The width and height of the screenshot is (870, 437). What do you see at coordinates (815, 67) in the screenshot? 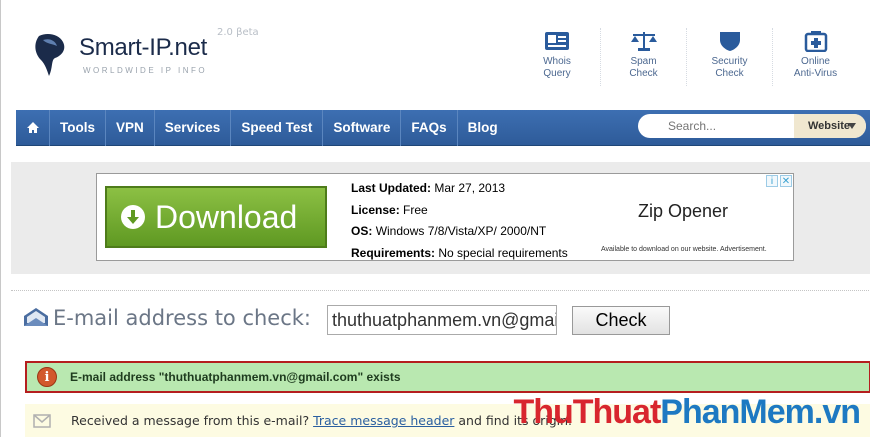
I see `tool-label: Online Anti-Virus` at bounding box center [815, 67].